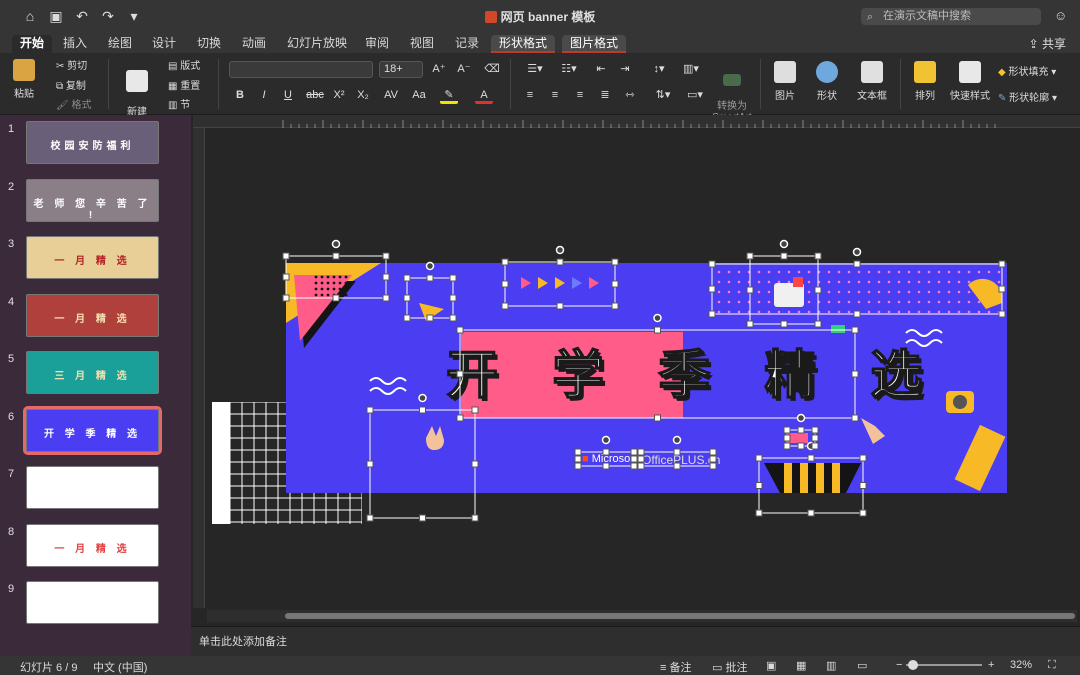  What do you see at coordinates (363, 95) in the screenshot?
I see `subscript-button: X₂` at bounding box center [363, 95].